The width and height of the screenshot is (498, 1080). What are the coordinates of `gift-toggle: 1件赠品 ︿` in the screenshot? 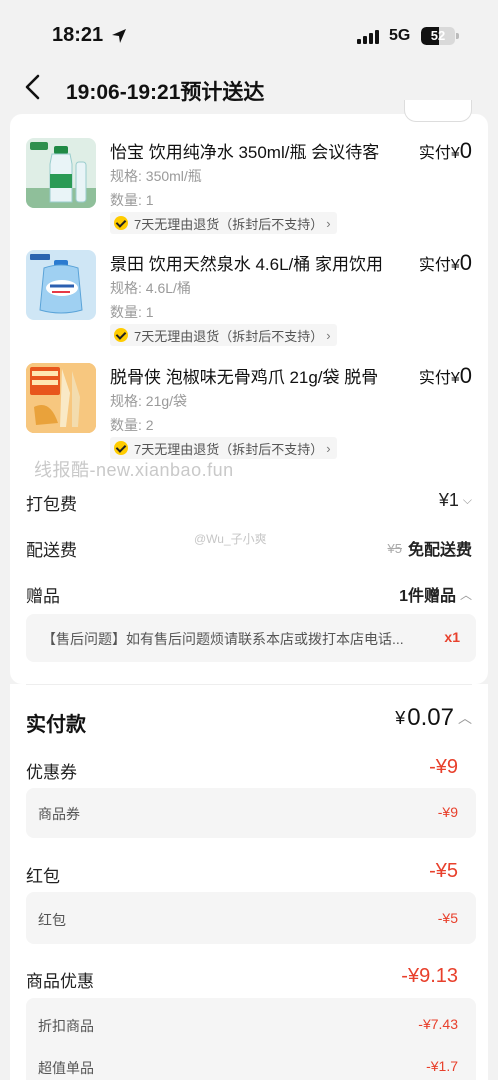 It's located at (435, 594).